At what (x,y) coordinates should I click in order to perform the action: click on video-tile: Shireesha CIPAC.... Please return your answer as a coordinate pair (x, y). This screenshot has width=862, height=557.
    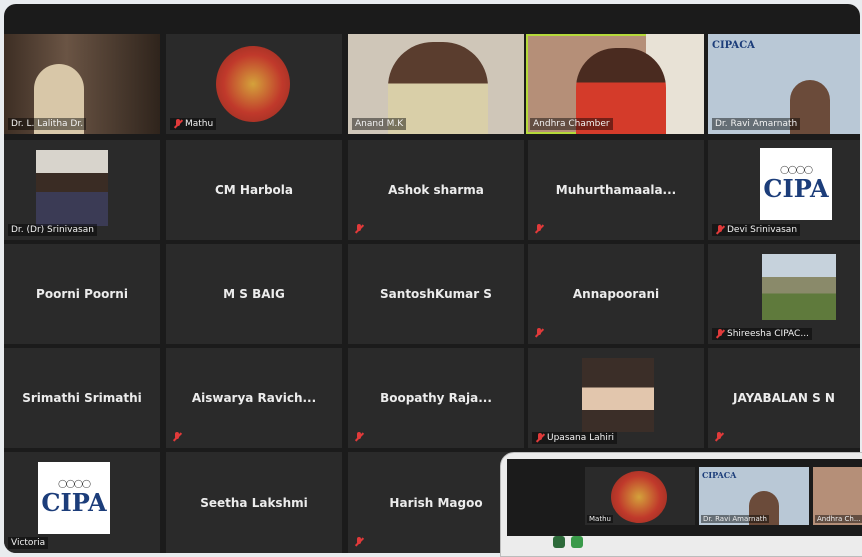
    Looking at the image, I should click on (784, 294).